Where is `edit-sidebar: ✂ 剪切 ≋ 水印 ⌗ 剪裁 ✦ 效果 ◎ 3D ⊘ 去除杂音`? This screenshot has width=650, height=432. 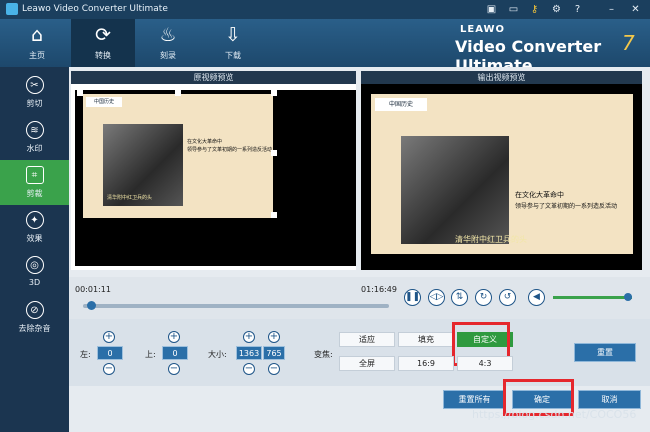 edit-sidebar: ✂ 剪切 ≋ 水印 ⌗ 剪裁 ✦ 效果 ◎ 3D ⊘ 去除杂音 is located at coordinates (34, 249).